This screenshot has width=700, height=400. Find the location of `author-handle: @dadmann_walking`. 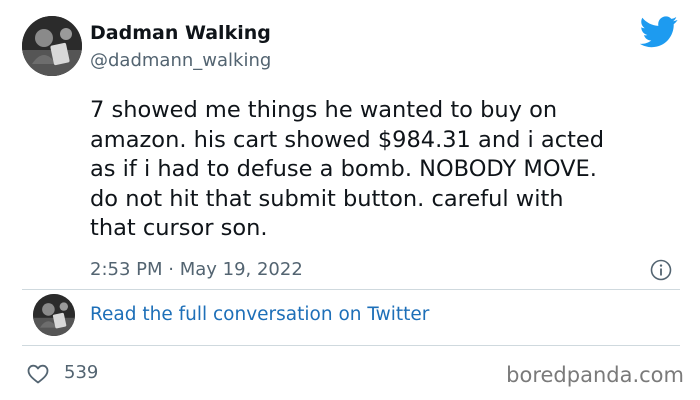

author-handle: @dadmann_walking is located at coordinates (180, 60).